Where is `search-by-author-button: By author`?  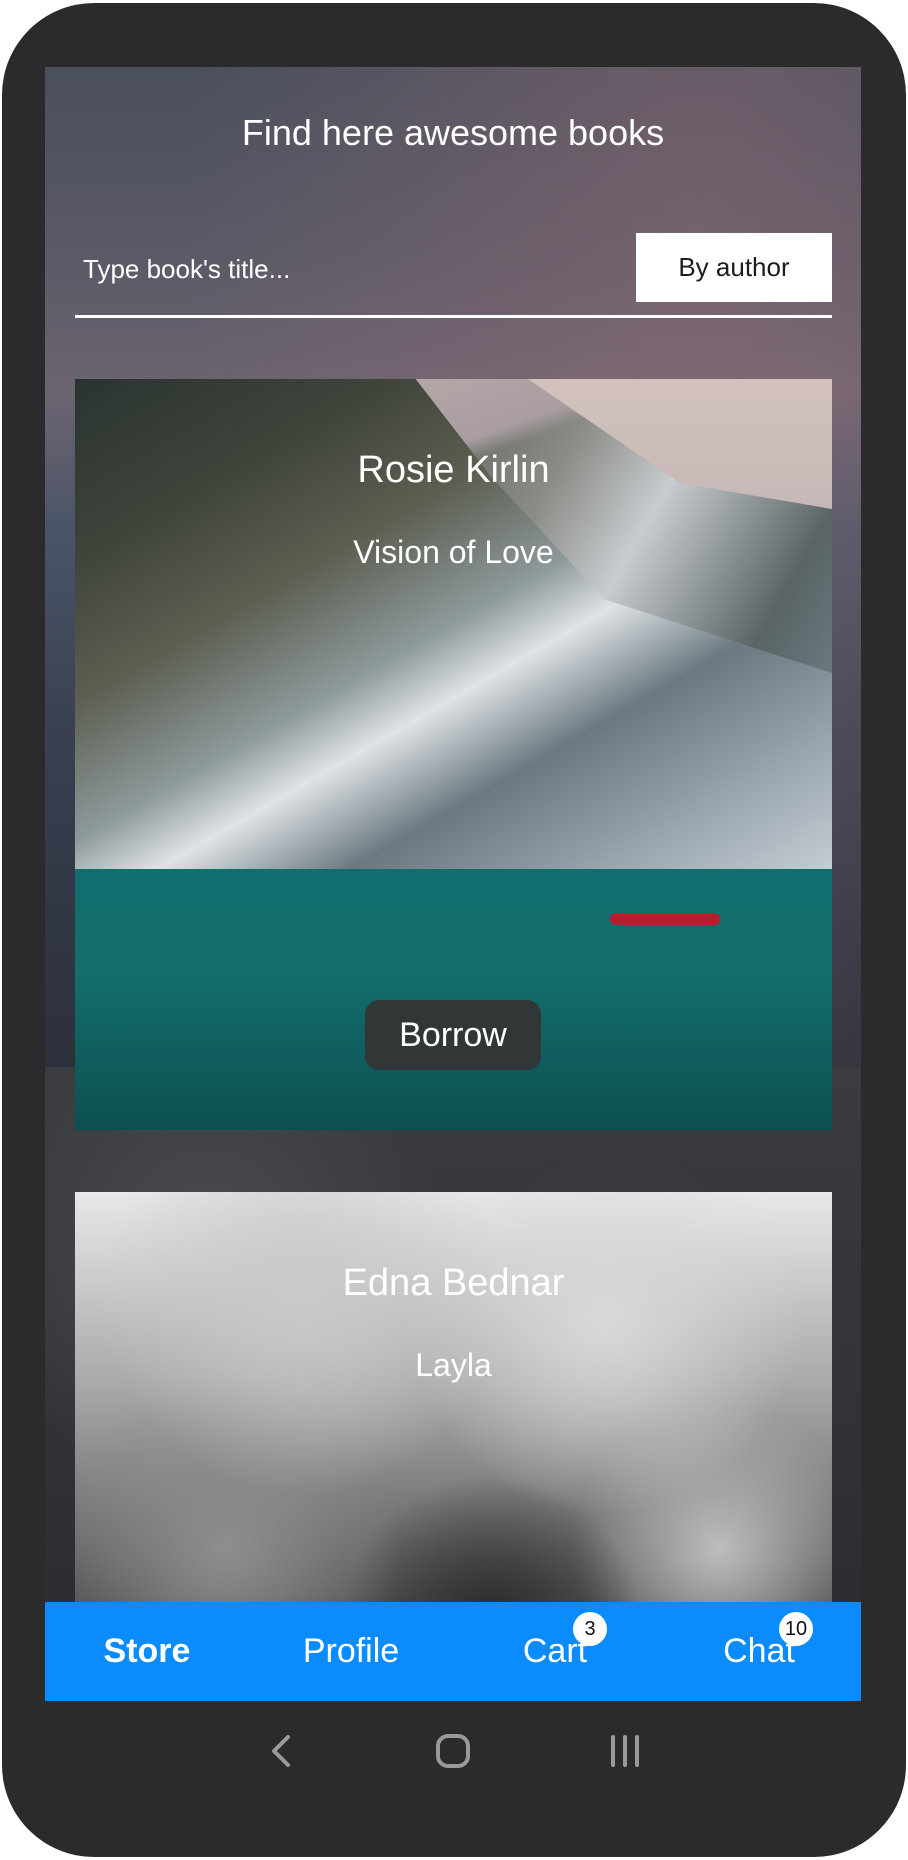
search-by-author-button: By author is located at coordinates (734, 267).